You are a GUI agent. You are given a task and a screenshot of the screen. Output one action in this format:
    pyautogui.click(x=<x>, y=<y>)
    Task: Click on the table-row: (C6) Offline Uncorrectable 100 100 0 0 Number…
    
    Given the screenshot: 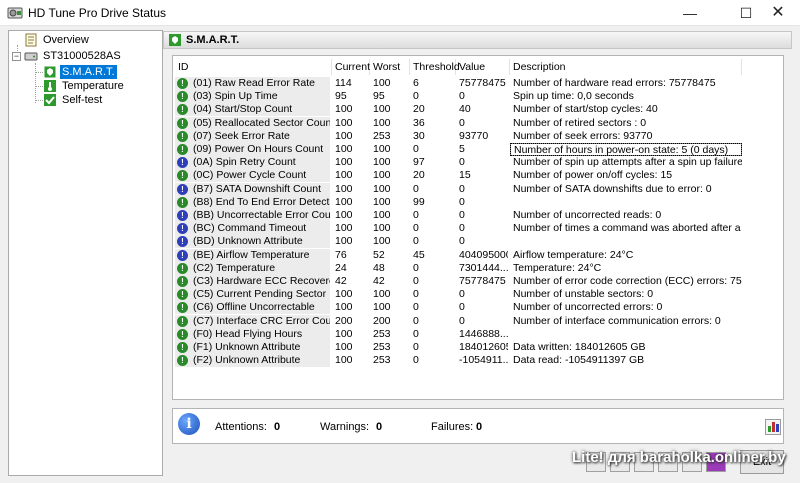 What is the action you would take?
    pyautogui.click(x=478, y=308)
    